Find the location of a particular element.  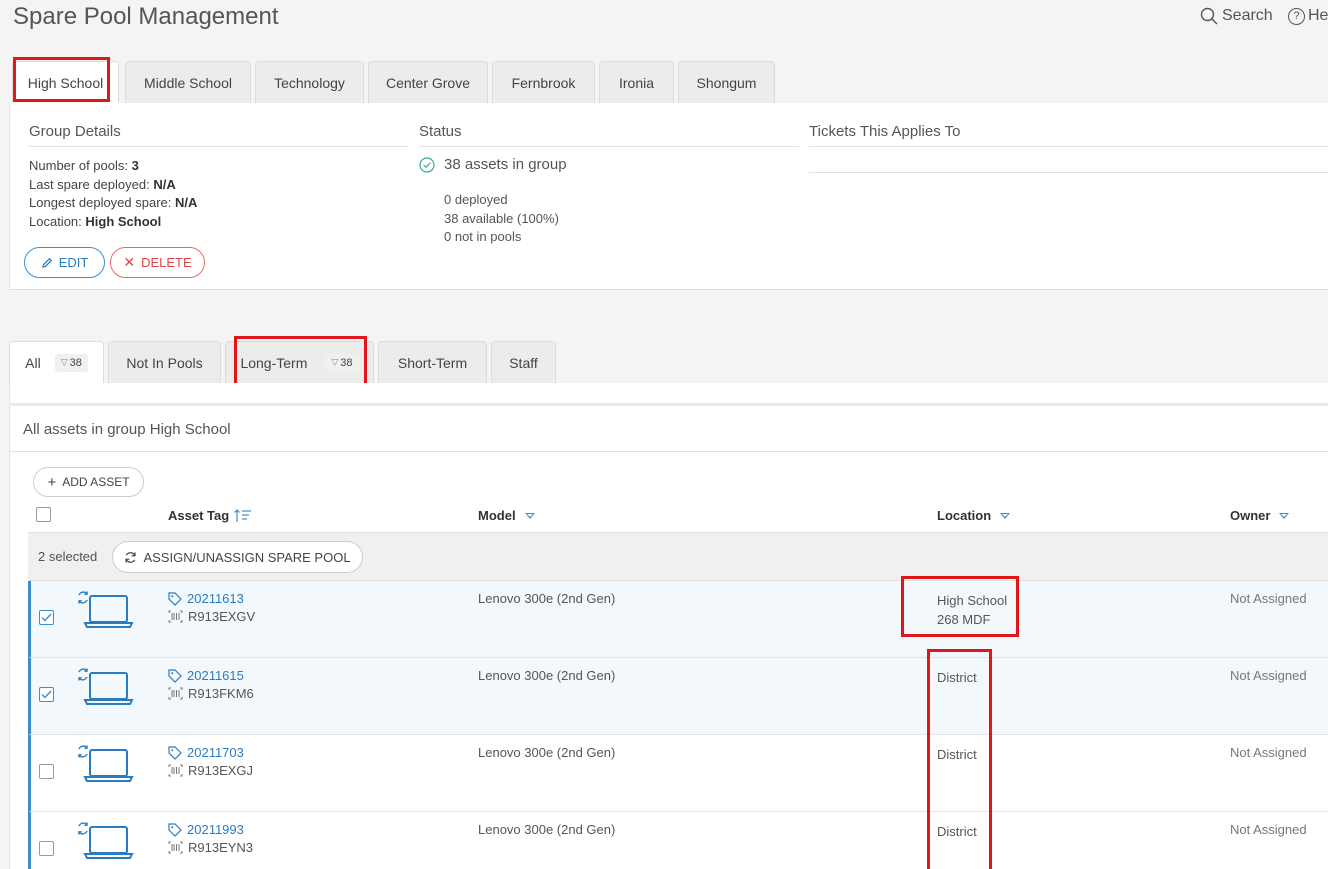

check-circle-icon is located at coordinates (427, 164).